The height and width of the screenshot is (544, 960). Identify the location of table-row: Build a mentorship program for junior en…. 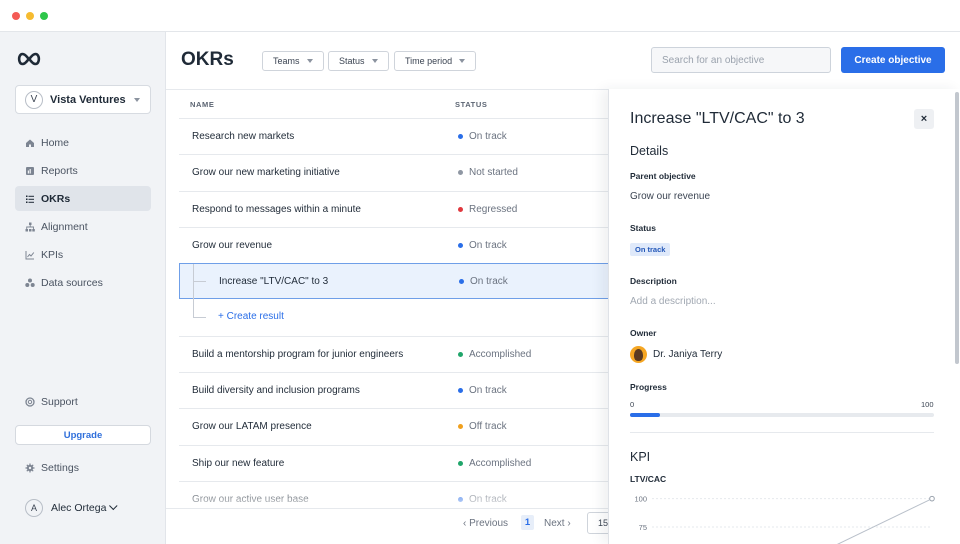
(401, 353).